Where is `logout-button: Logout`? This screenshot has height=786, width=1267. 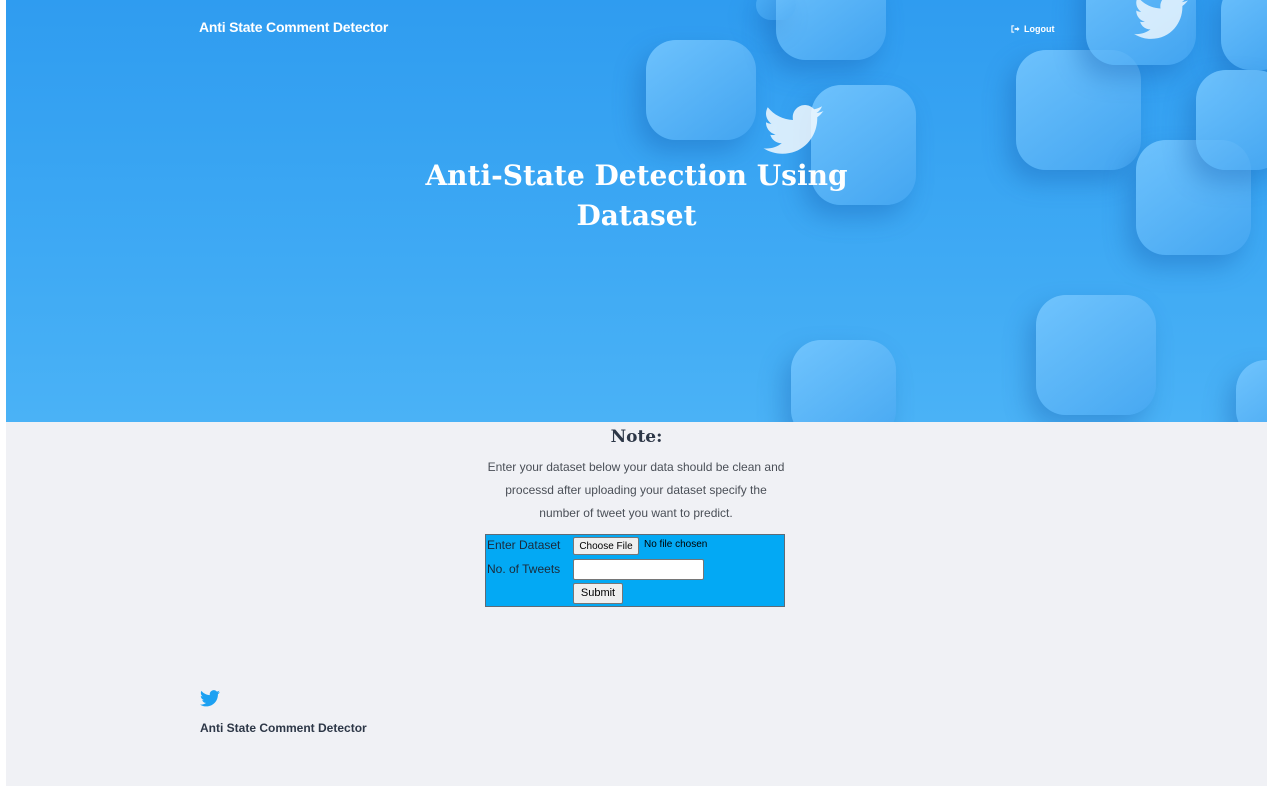 logout-button: Logout is located at coordinates (1033, 29).